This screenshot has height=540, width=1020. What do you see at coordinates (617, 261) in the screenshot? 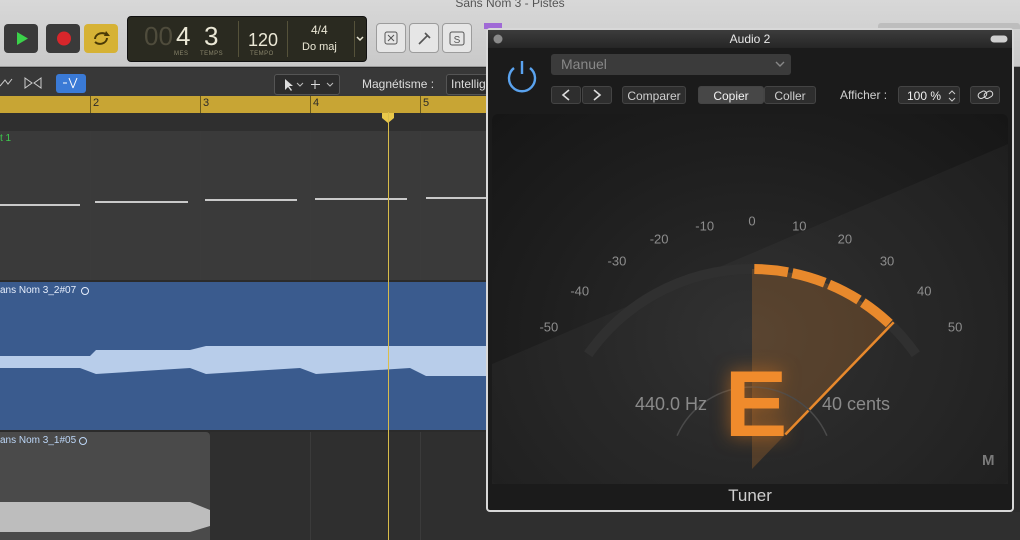
I see `scale-label: -30` at bounding box center [617, 261].